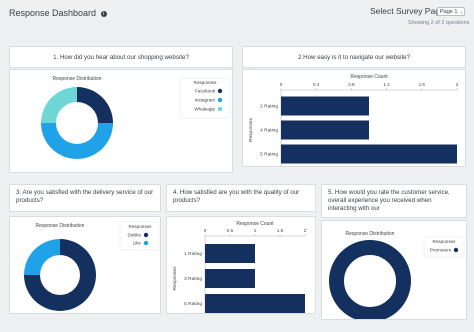 The height and width of the screenshot is (332, 474). Describe the element at coordinates (269, 155) in the screenshot. I see `chart-2-category-label-5-rating: 5 Rating` at that location.